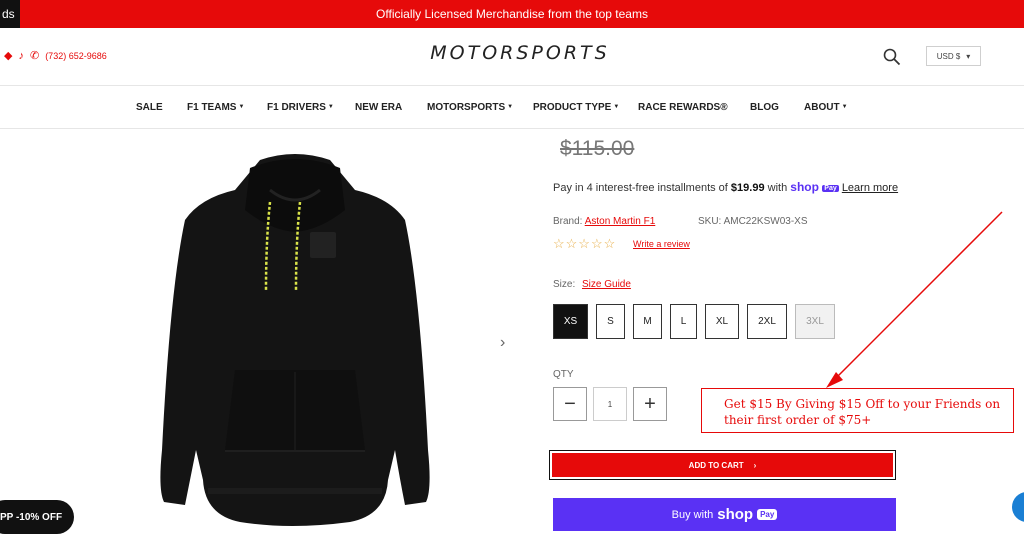 The height and width of the screenshot is (541, 1024). What do you see at coordinates (34, 56) in the screenshot?
I see `phone-icon: ✆` at bounding box center [34, 56].